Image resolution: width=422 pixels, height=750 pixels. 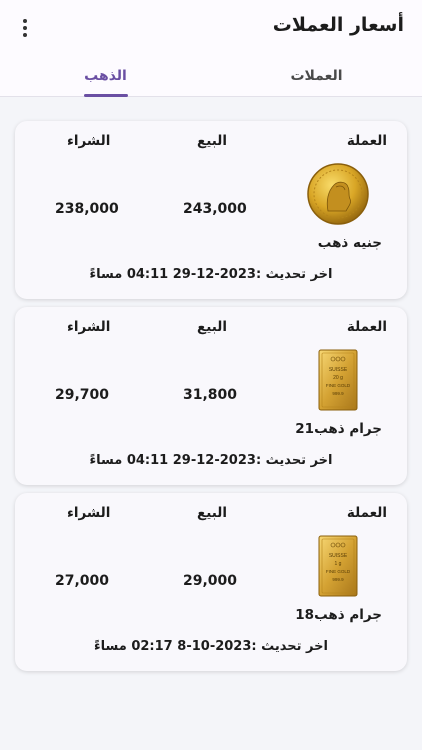 I want to click on svg-text: 1 g, so click(x=338, y=564).